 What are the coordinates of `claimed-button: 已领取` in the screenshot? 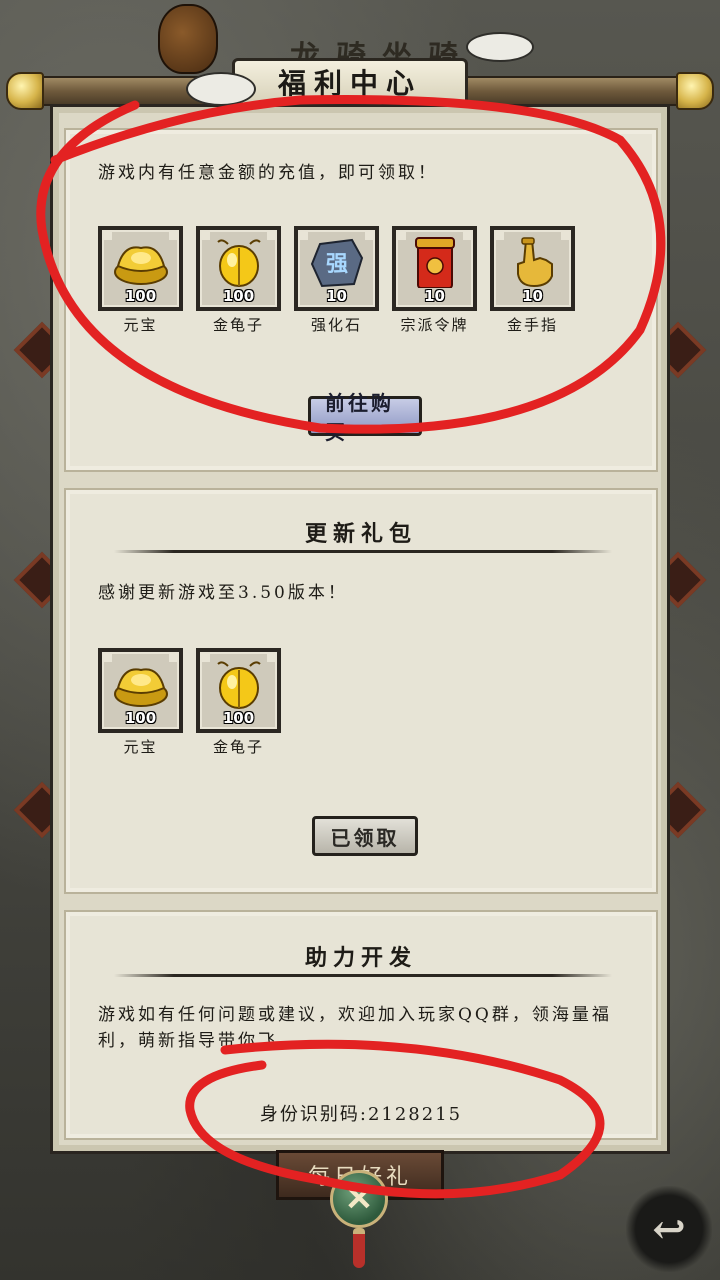 It's located at (365, 836).